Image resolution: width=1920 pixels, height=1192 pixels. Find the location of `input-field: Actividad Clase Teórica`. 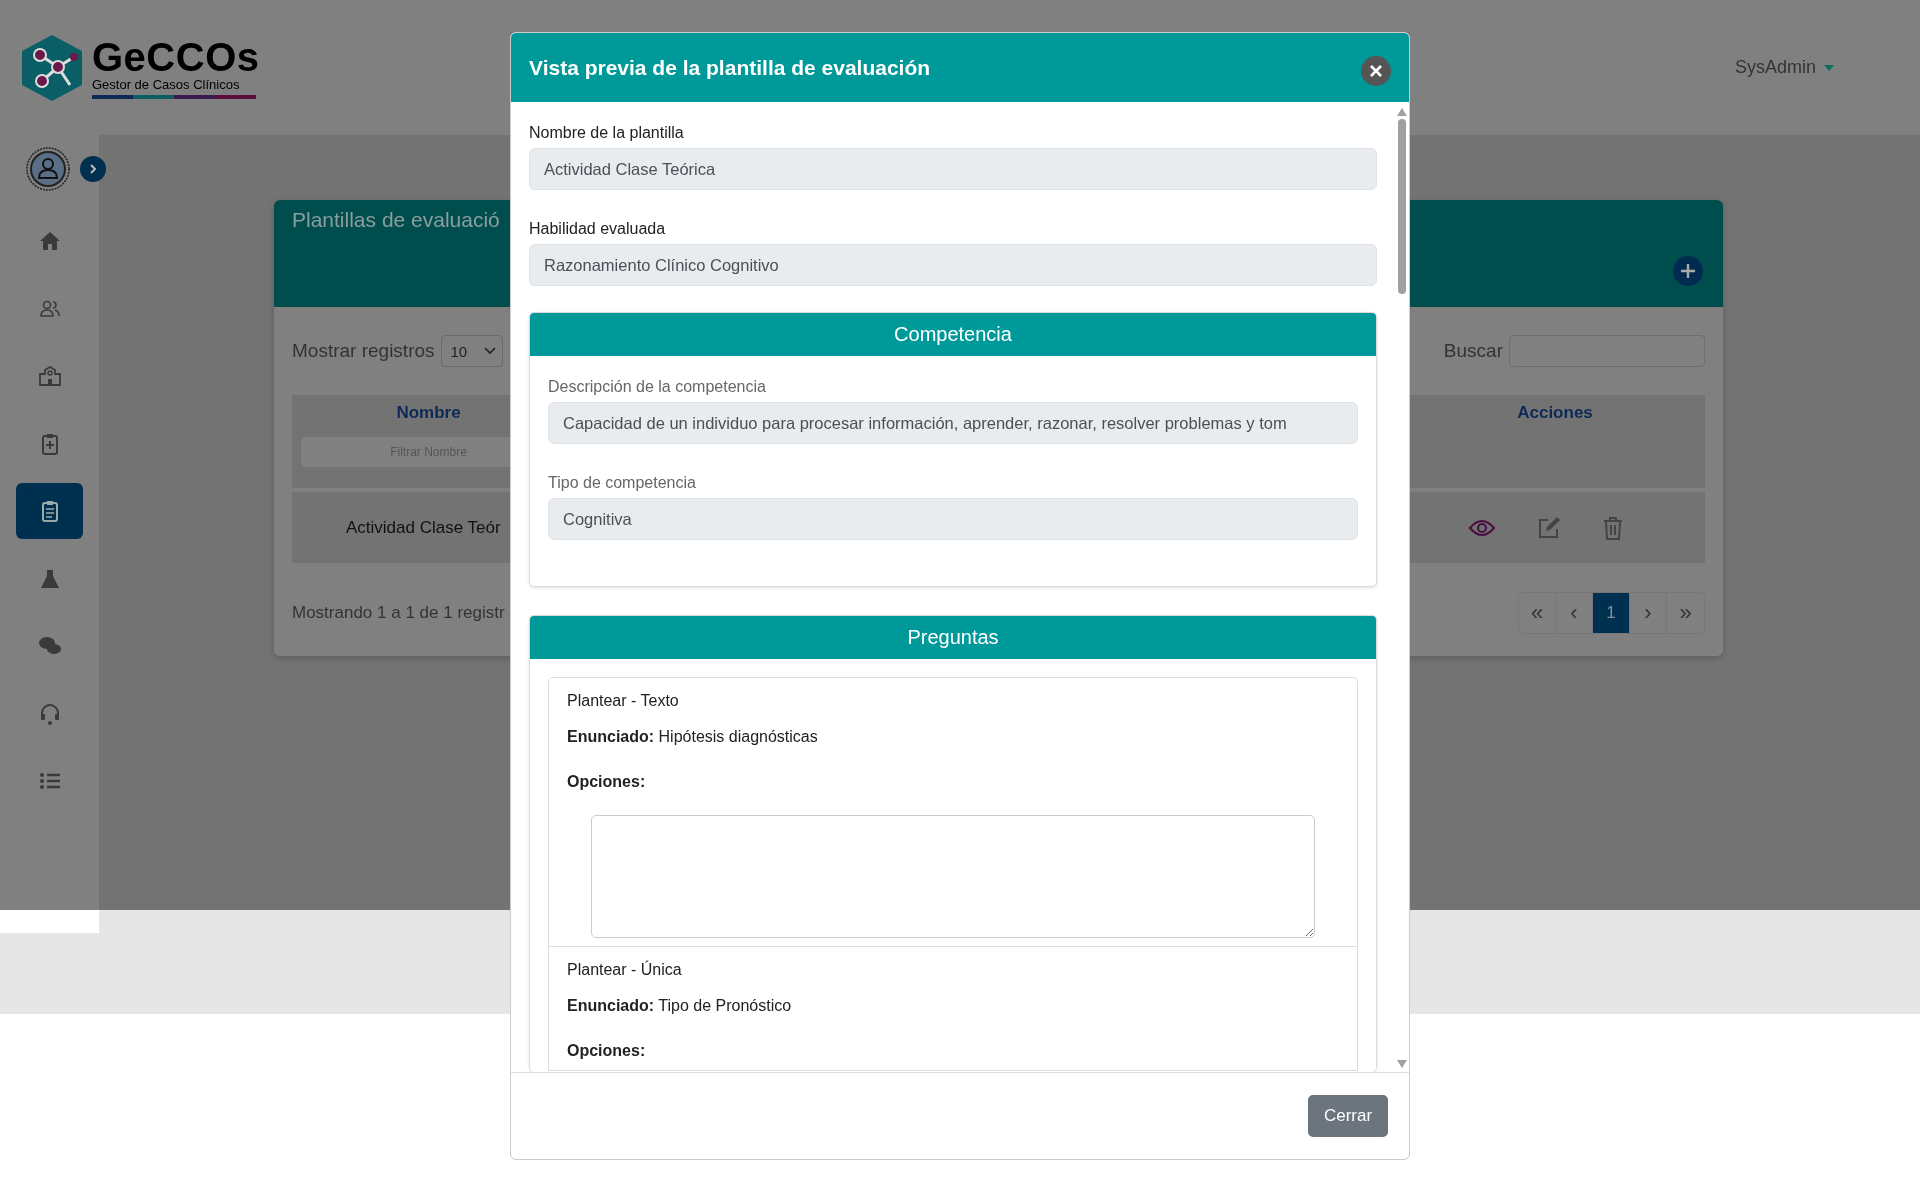

input-field: Actividad Clase Teórica is located at coordinates (953, 169).